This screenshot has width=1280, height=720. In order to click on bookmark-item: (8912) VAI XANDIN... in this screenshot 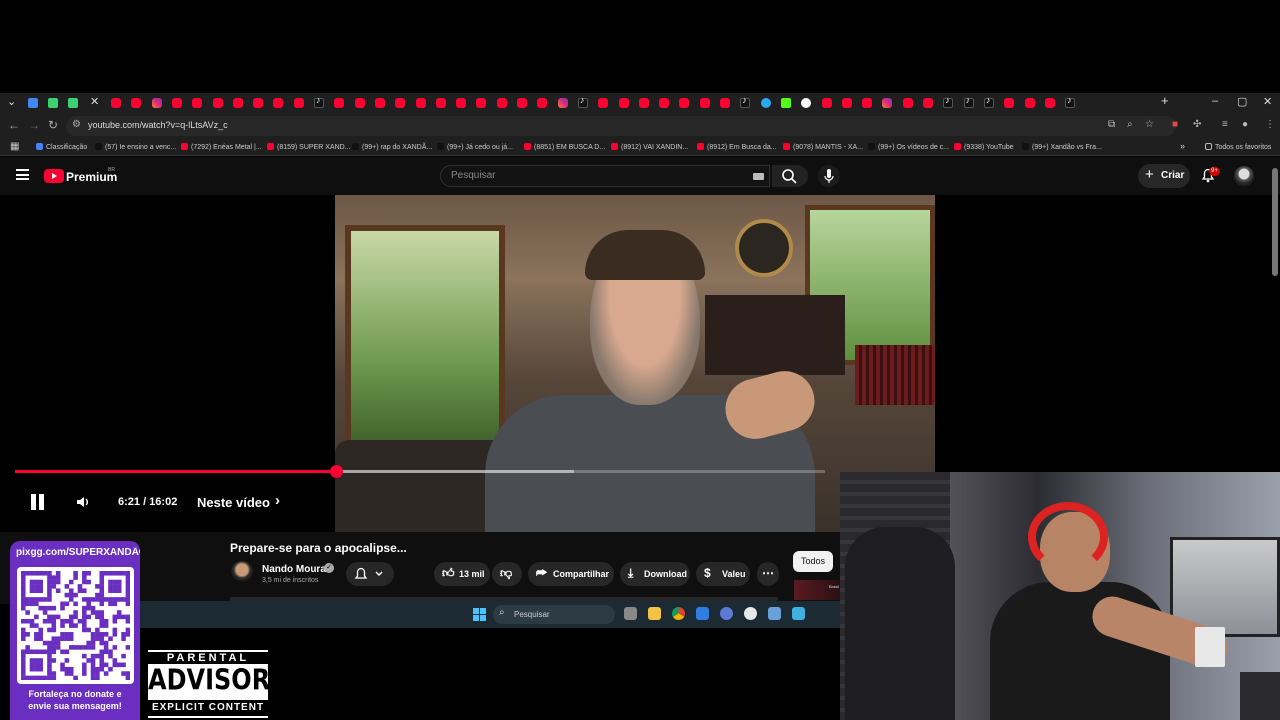, I will do `click(649, 147)`.